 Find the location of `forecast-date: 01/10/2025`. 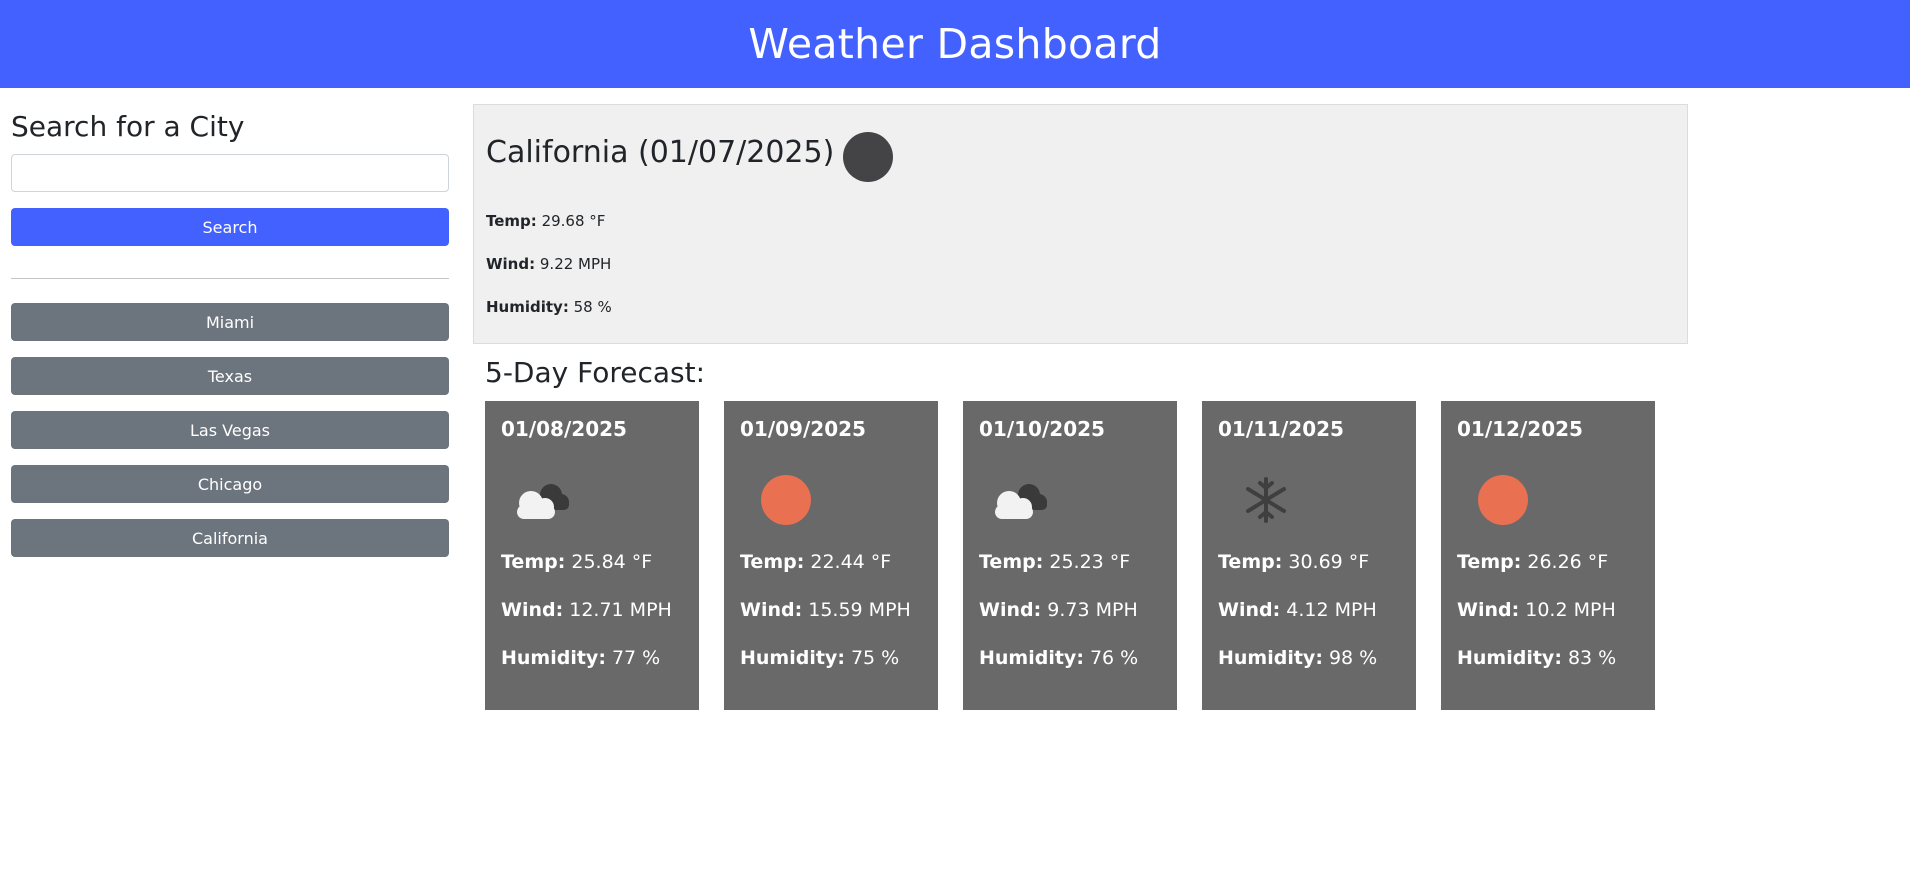

forecast-date: 01/10/2025 is located at coordinates (1042, 429).